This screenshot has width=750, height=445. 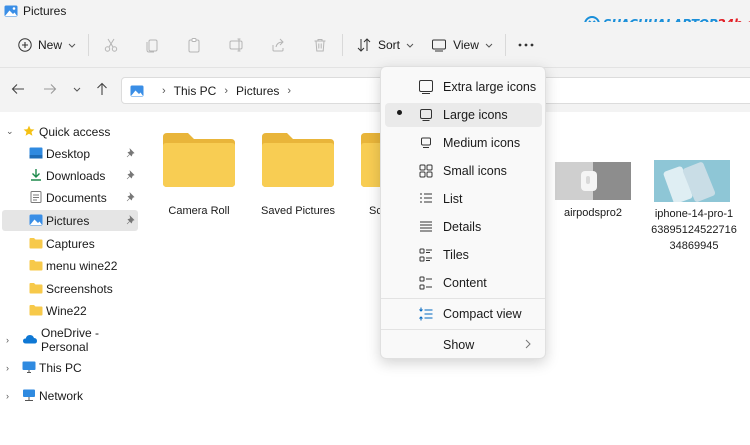 I want to click on menu-item-list: List, so click(x=463, y=199).